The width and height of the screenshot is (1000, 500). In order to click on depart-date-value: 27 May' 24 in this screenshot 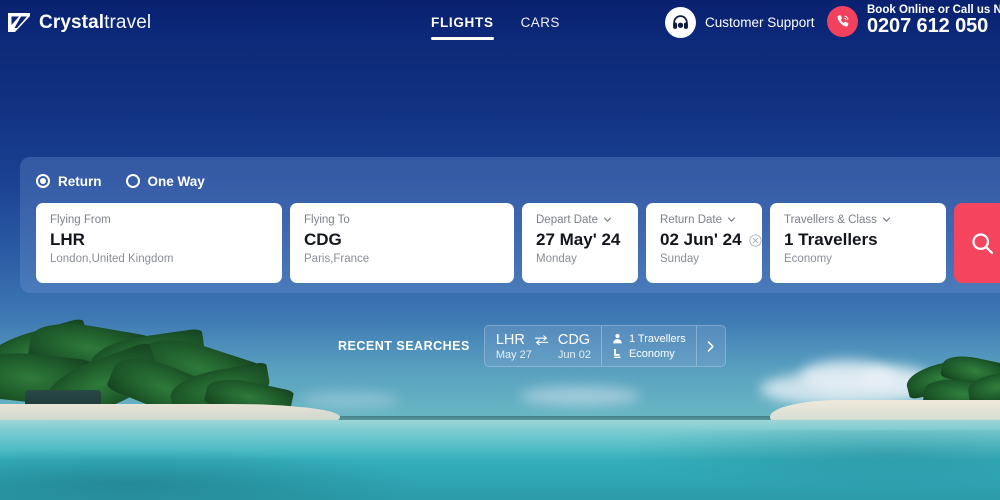, I will do `click(578, 239)`.